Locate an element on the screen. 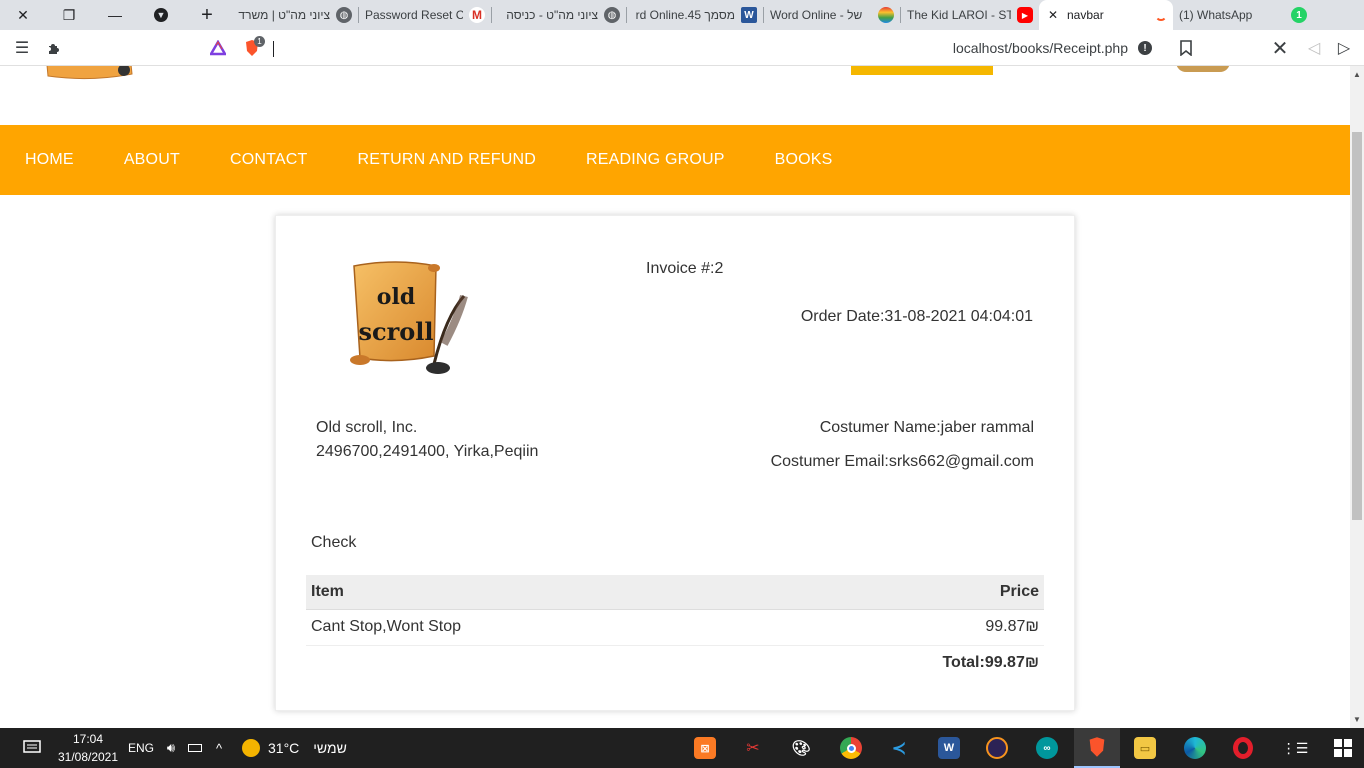 This screenshot has height=768, width=1364. page-scrollbar: ▲ ▼ is located at coordinates (1357, 397).